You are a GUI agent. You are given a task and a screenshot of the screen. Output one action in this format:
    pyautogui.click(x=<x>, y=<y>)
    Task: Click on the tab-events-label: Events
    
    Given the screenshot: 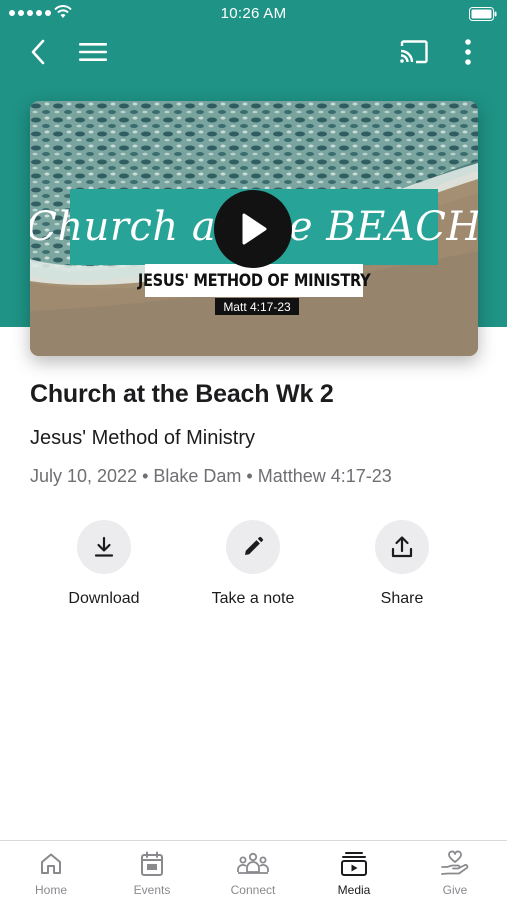 What is the action you would take?
    pyautogui.click(x=152, y=890)
    